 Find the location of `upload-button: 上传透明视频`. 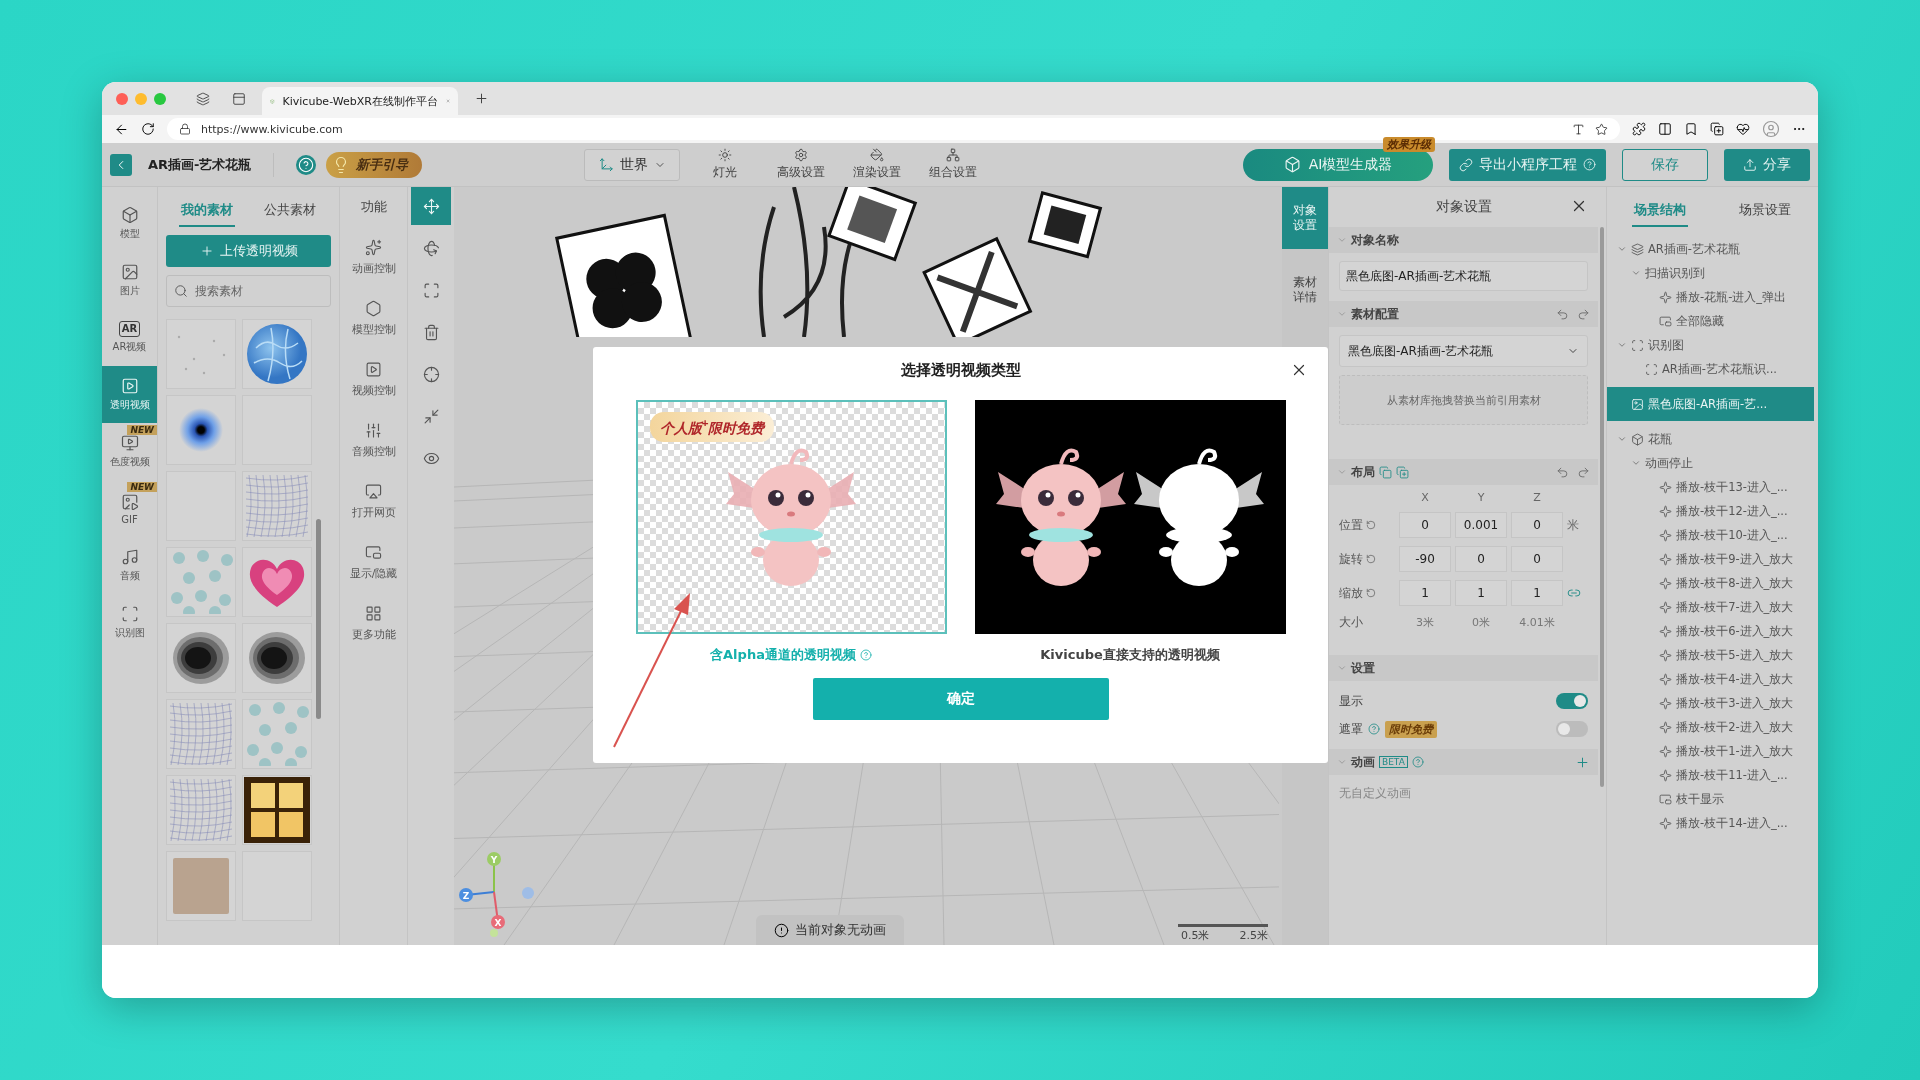

upload-button: 上传透明视频 is located at coordinates (248, 251).